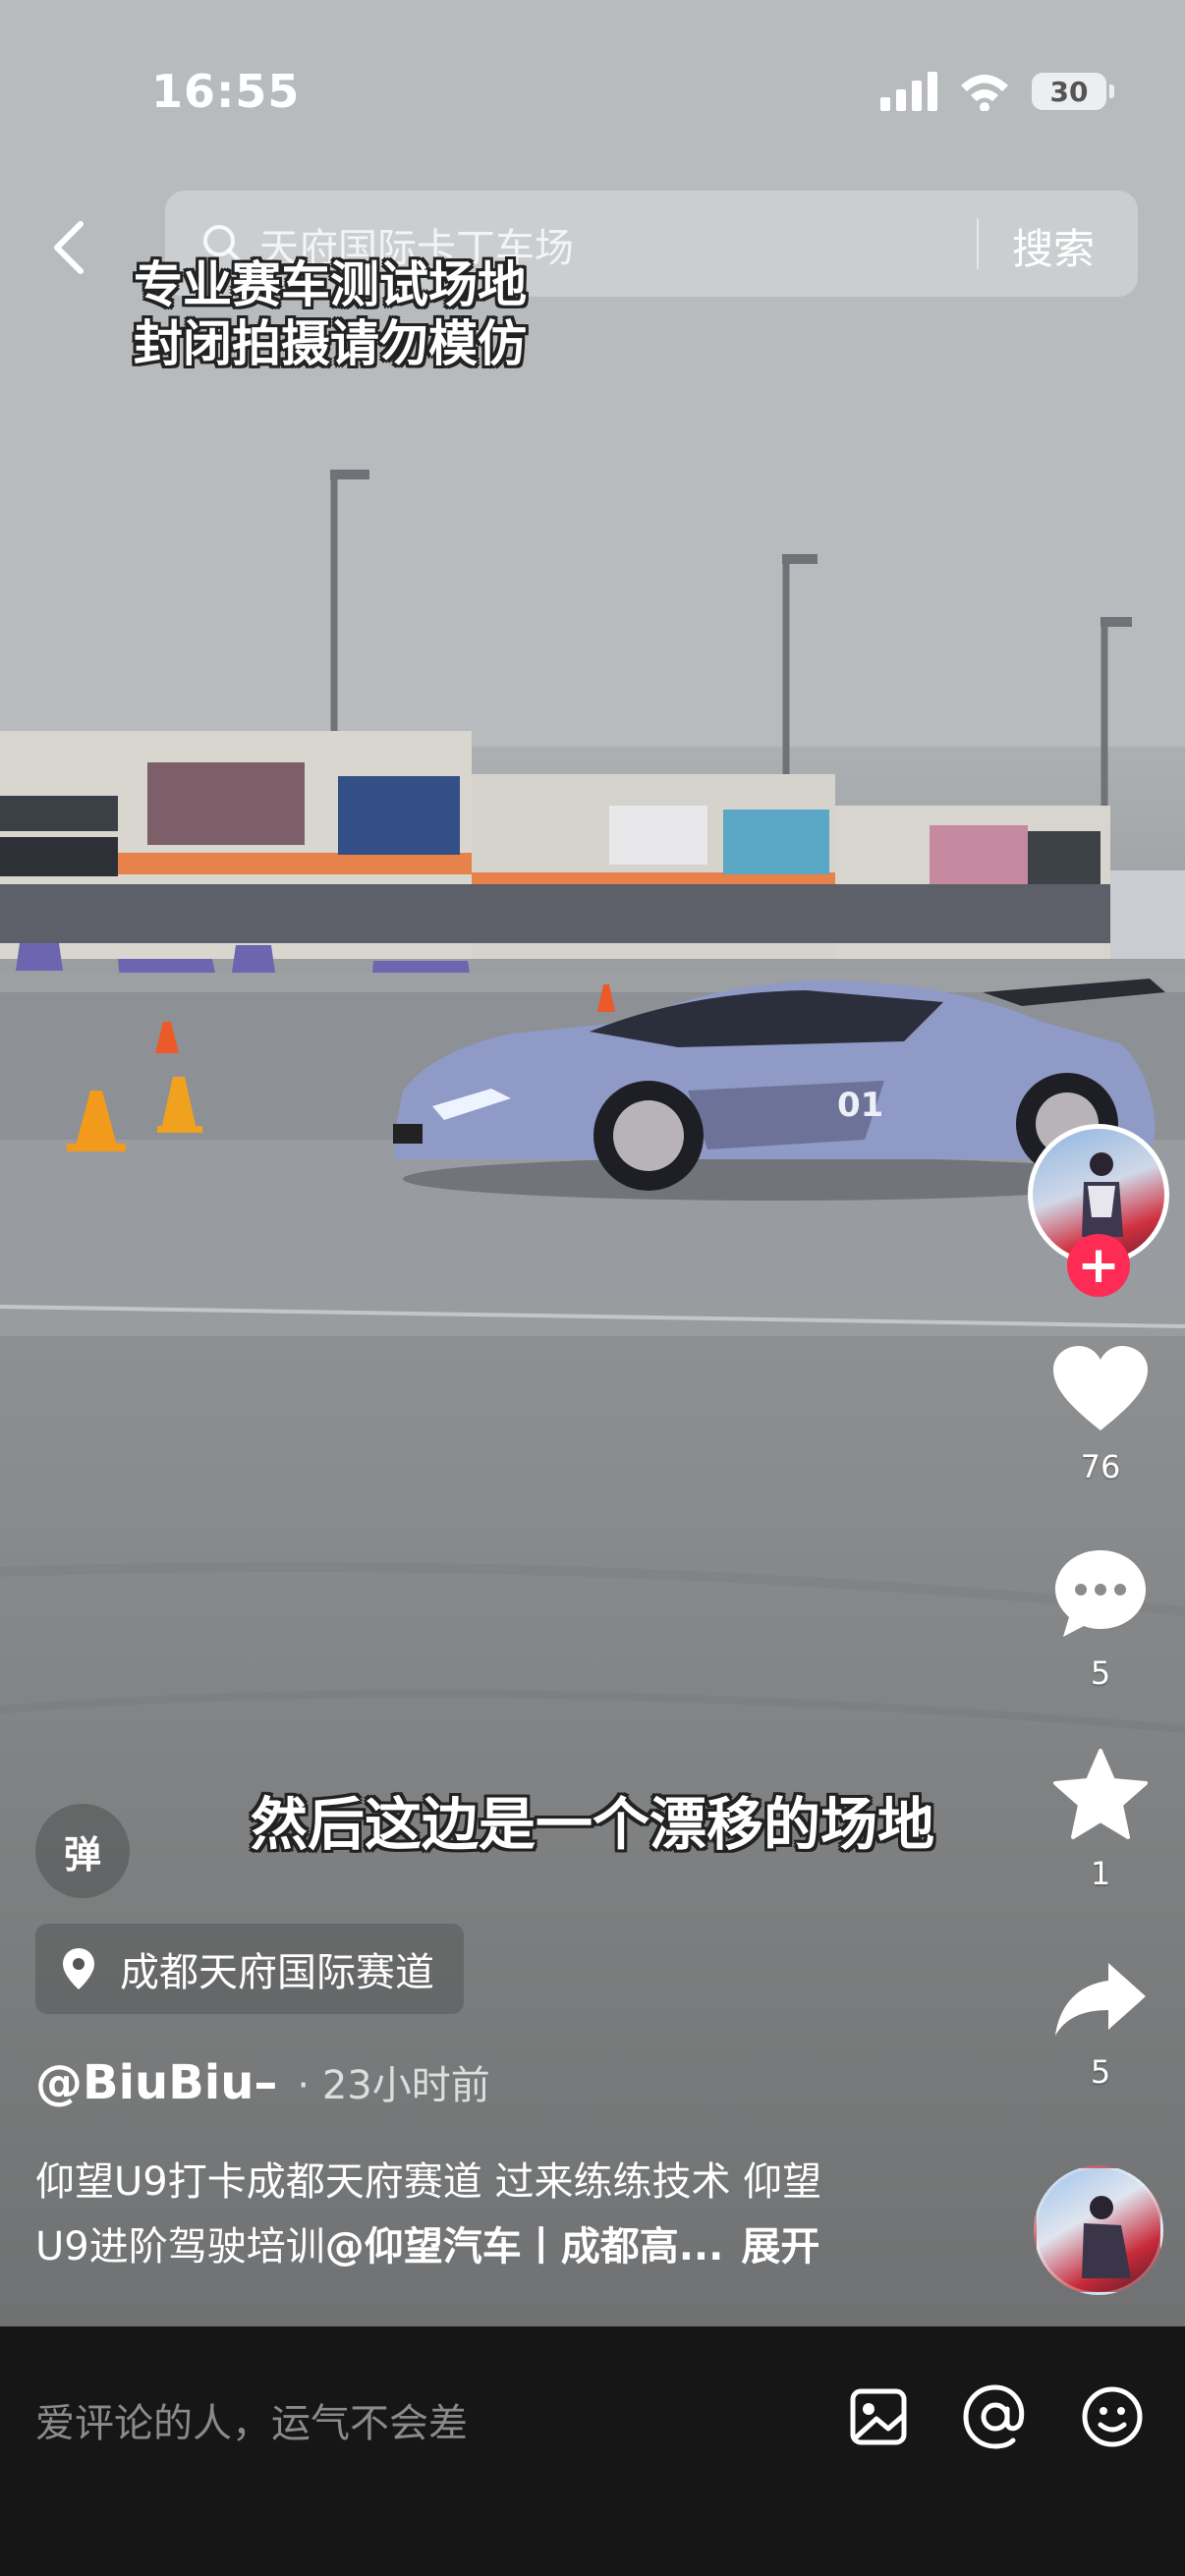 The height and width of the screenshot is (2576, 1185). Describe the element at coordinates (1100, 1794) in the screenshot. I see `star-icon` at that location.